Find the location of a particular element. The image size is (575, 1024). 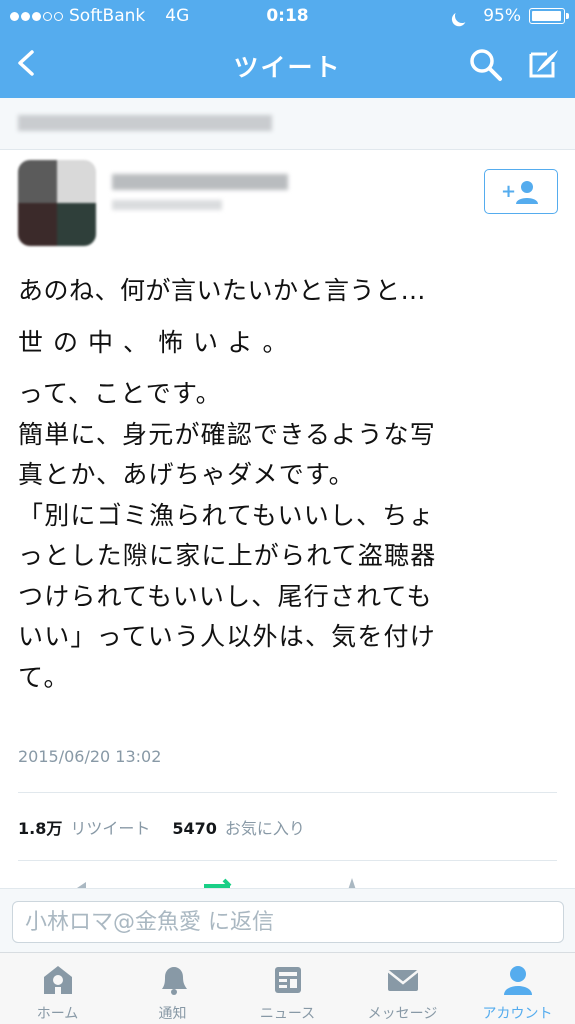

status-right: 95% is located at coordinates (511, 16).